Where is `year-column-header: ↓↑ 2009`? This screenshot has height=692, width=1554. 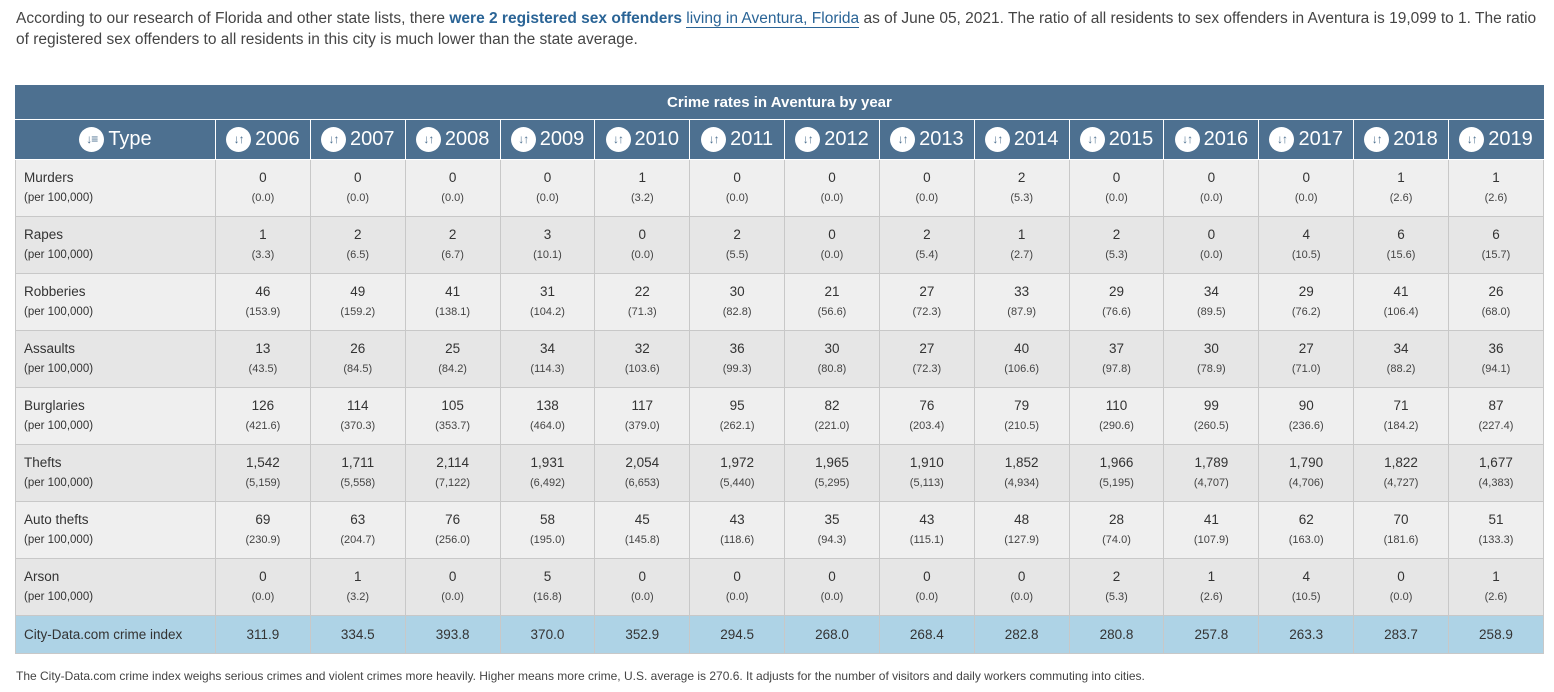
year-column-header: ↓↑ 2009 is located at coordinates (547, 139).